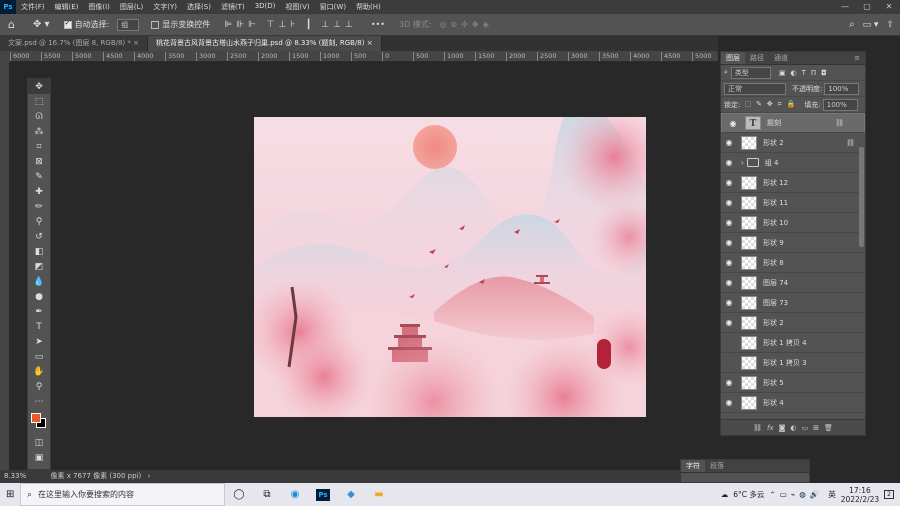 The height and width of the screenshot is (506, 900). Describe the element at coordinates (793, 403) in the screenshot. I see `layer-row: ◉ 形状 4` at that location.